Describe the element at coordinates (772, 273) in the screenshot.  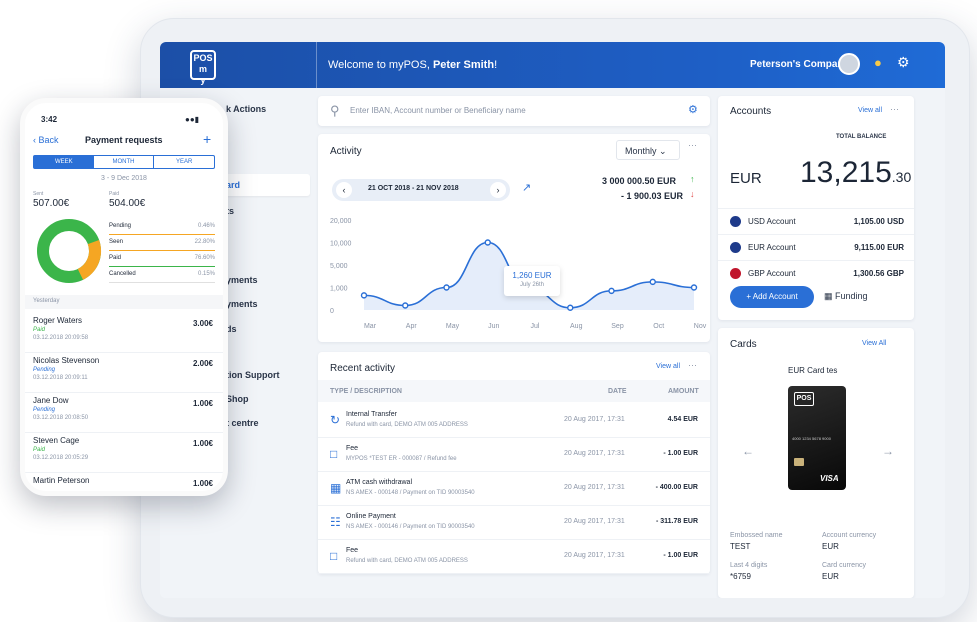
I see `account-name: GBP Account` at that location.